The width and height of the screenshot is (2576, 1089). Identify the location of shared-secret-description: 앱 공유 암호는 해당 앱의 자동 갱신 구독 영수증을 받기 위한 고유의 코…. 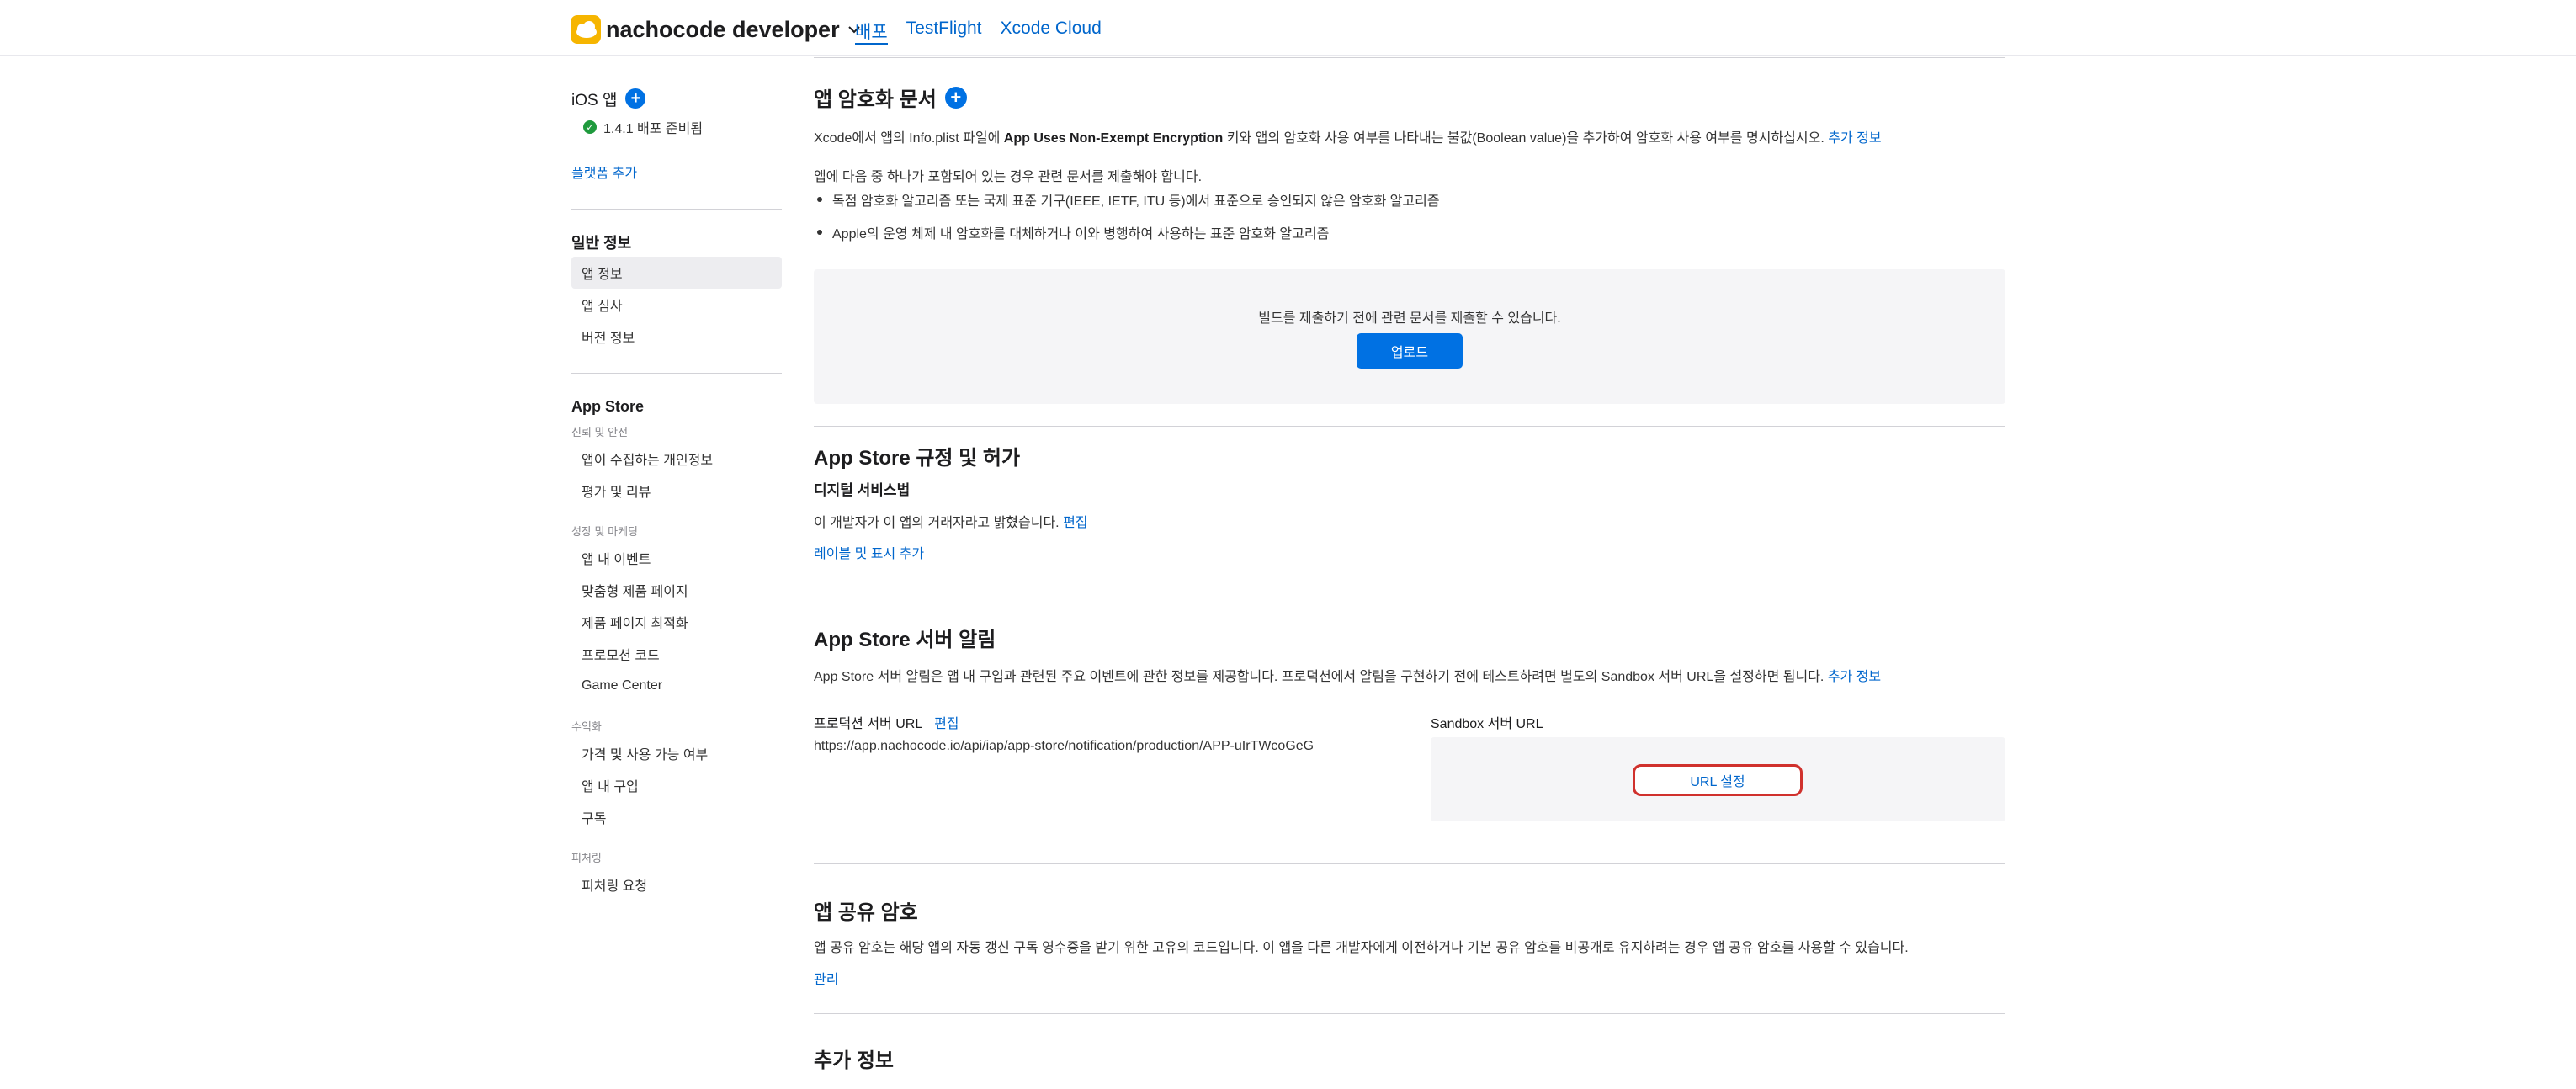
(1361, 948).